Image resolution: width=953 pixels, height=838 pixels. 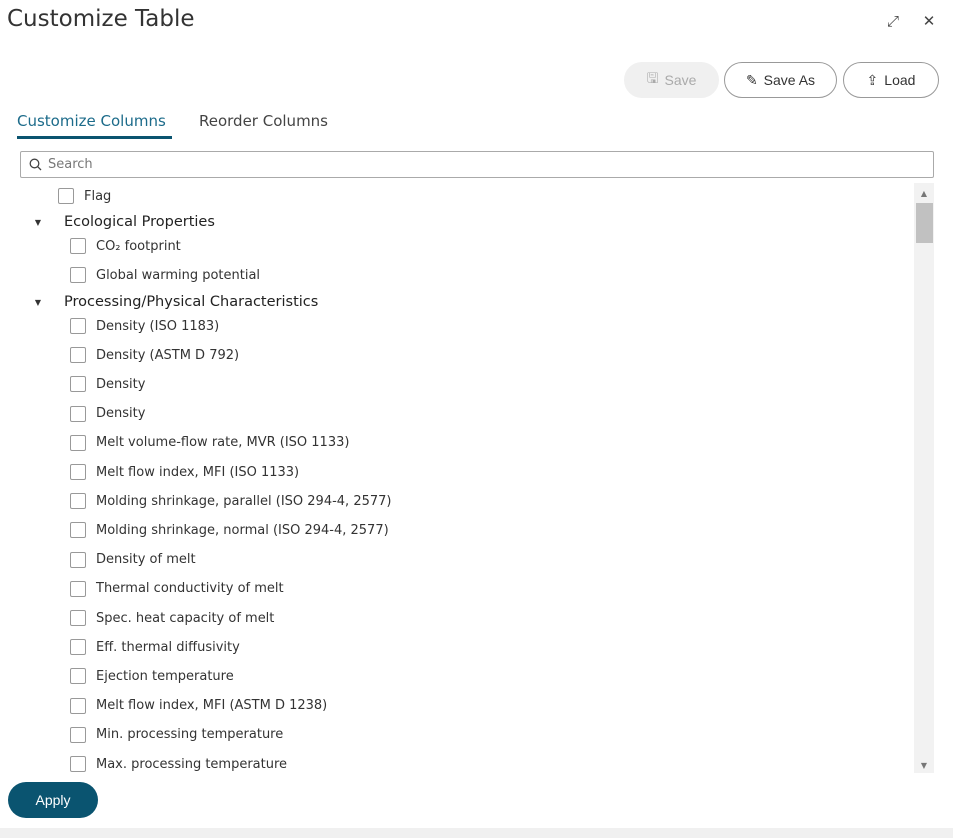 I want to click on group-header: ▼ Ecological Properties, so click(x=122, y=222).